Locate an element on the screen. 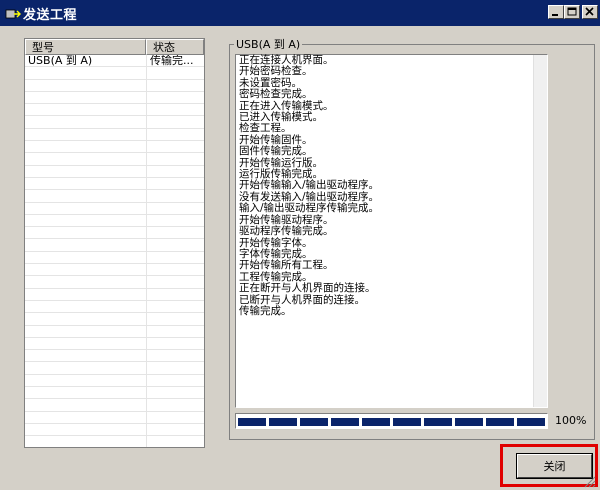  list-header: 型号 状态 is located at coordinates (114, 47).